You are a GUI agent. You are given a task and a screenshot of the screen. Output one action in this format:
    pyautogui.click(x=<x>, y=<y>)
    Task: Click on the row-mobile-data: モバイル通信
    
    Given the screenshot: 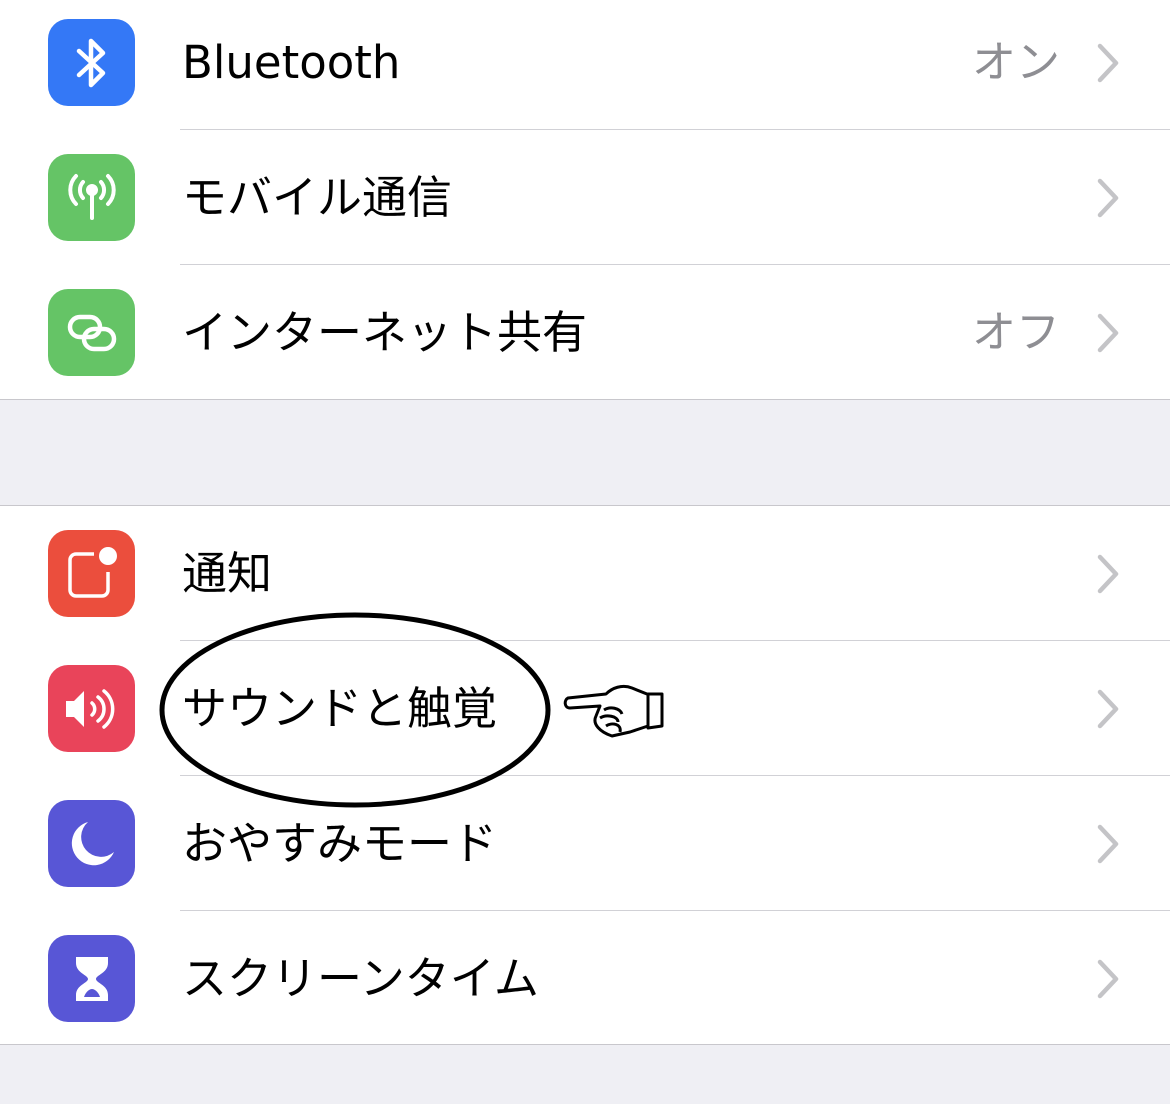 What is the action you would take?
    pyautogui.click(x=585, y=197)
    